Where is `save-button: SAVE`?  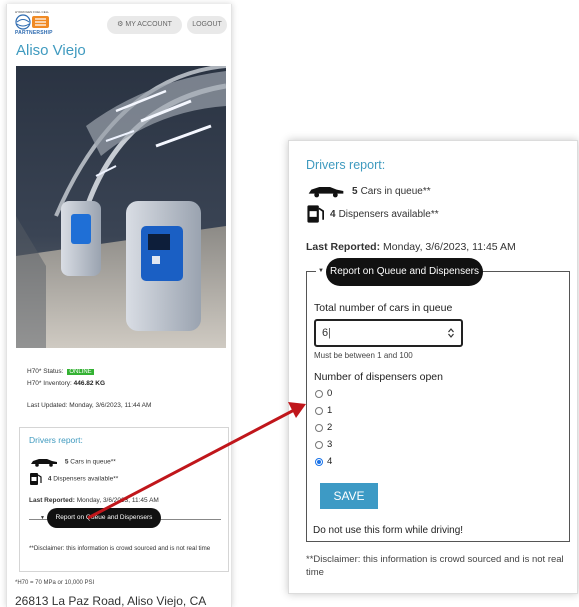
save-button: SAVE is located at coordinates (349, 496).